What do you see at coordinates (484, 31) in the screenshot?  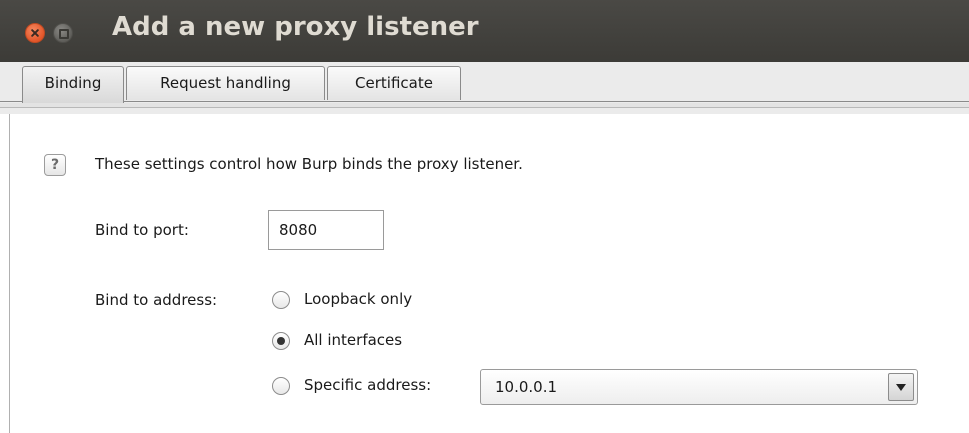 I see `title-bar: Add a new proxy listener` at bounding box center [484, 31].